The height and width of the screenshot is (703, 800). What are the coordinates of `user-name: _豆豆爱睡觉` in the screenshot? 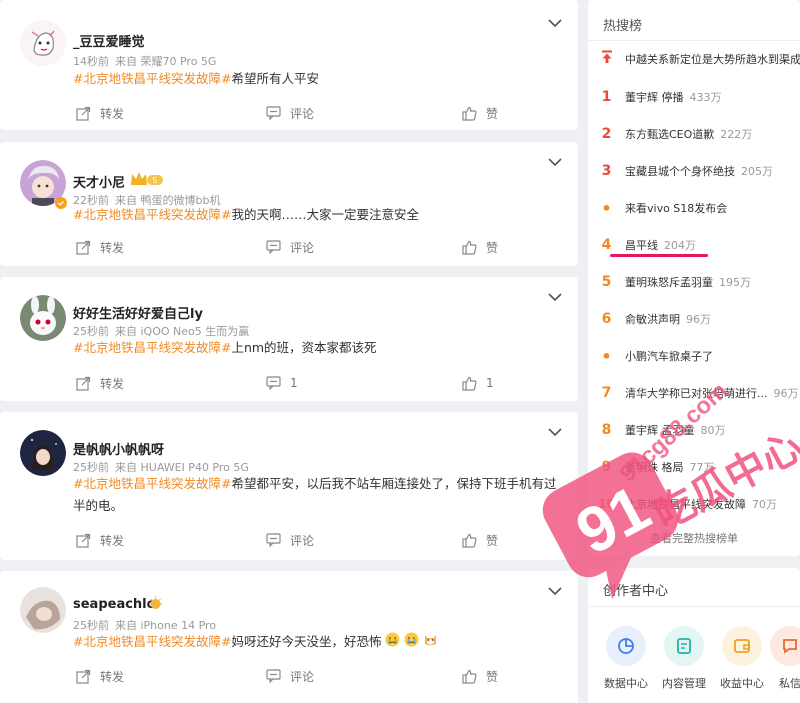 It's located at (109, 40).